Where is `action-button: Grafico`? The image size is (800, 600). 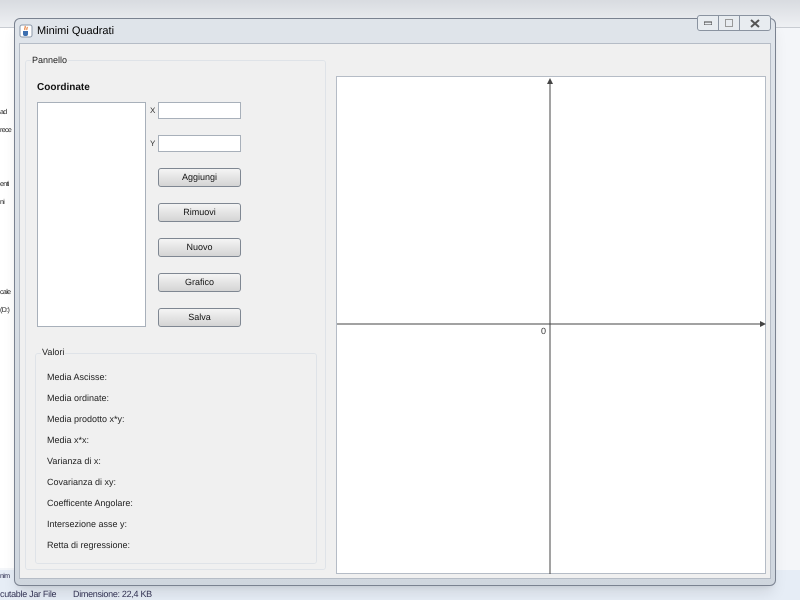
action-button: Grafico is located at coordinates (199, 282).